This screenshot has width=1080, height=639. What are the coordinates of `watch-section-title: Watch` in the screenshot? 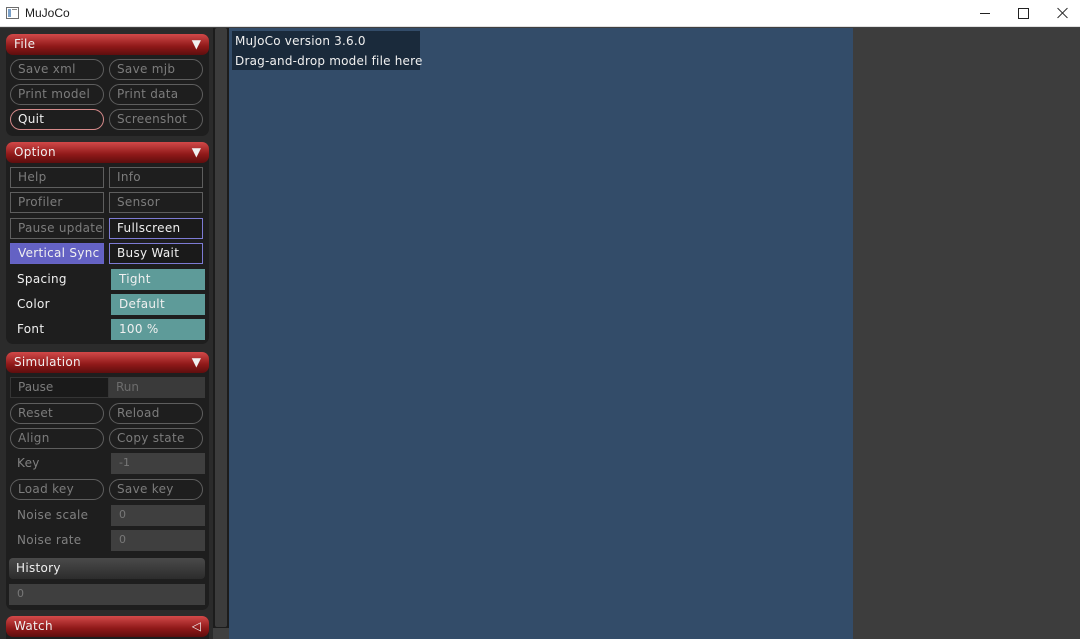 It's located at (33, 626).